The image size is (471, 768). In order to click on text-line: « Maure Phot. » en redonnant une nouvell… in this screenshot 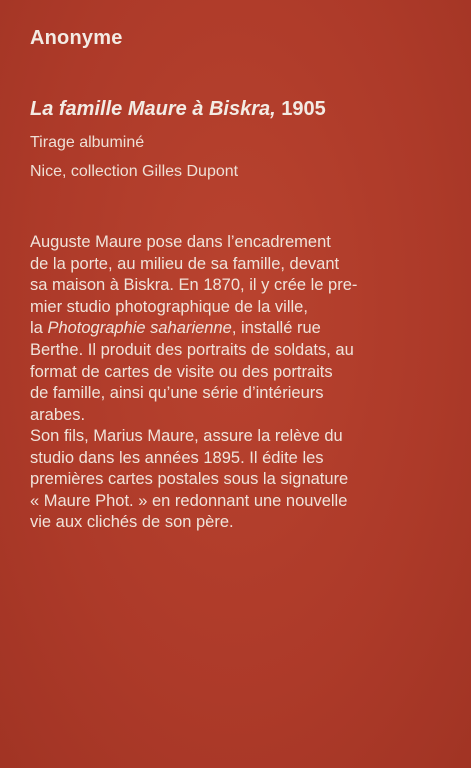, I will do `click(189, 500)`.